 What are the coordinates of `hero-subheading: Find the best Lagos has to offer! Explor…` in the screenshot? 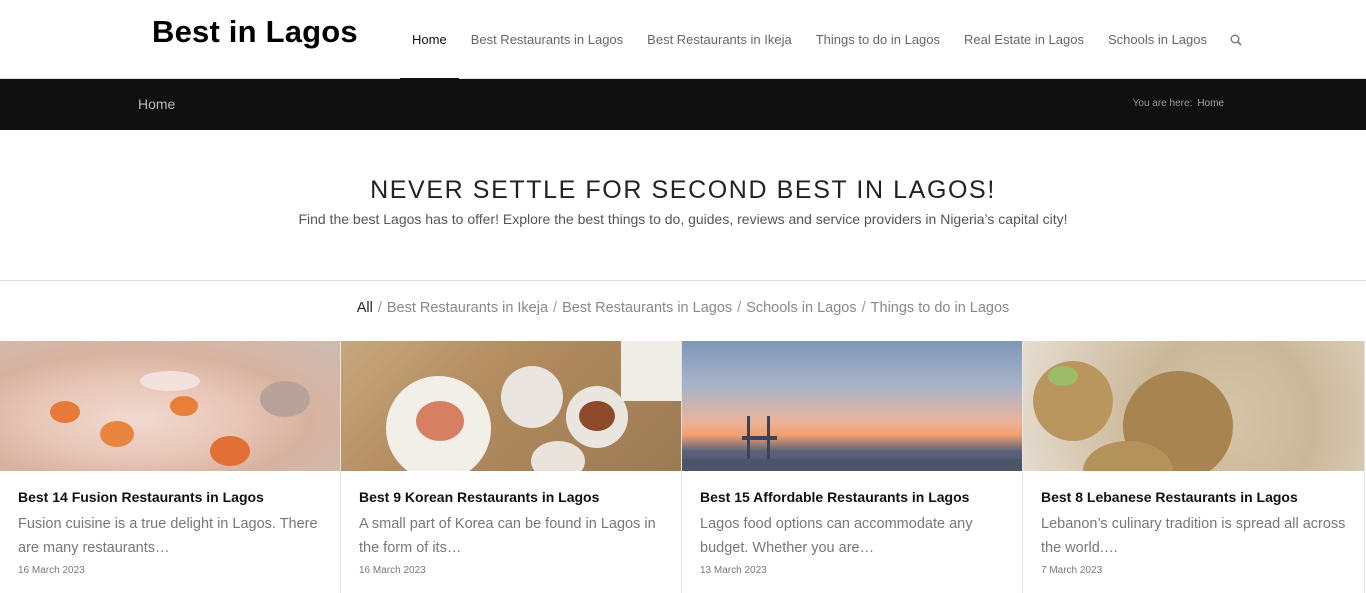 It's located at (683, 219).